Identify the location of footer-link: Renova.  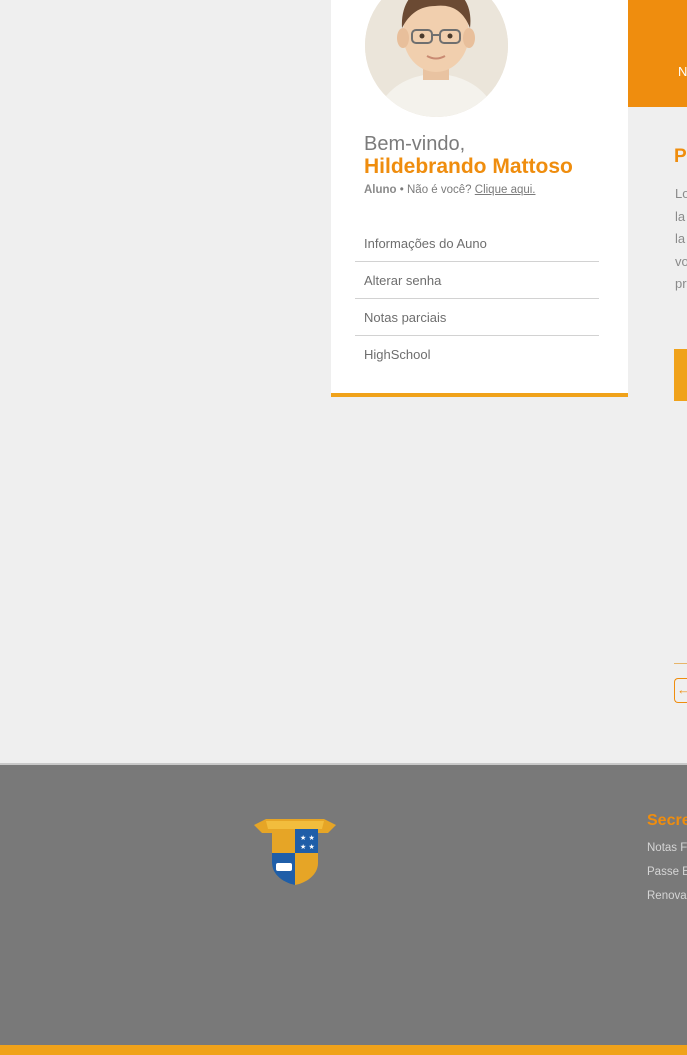
(667, 900).